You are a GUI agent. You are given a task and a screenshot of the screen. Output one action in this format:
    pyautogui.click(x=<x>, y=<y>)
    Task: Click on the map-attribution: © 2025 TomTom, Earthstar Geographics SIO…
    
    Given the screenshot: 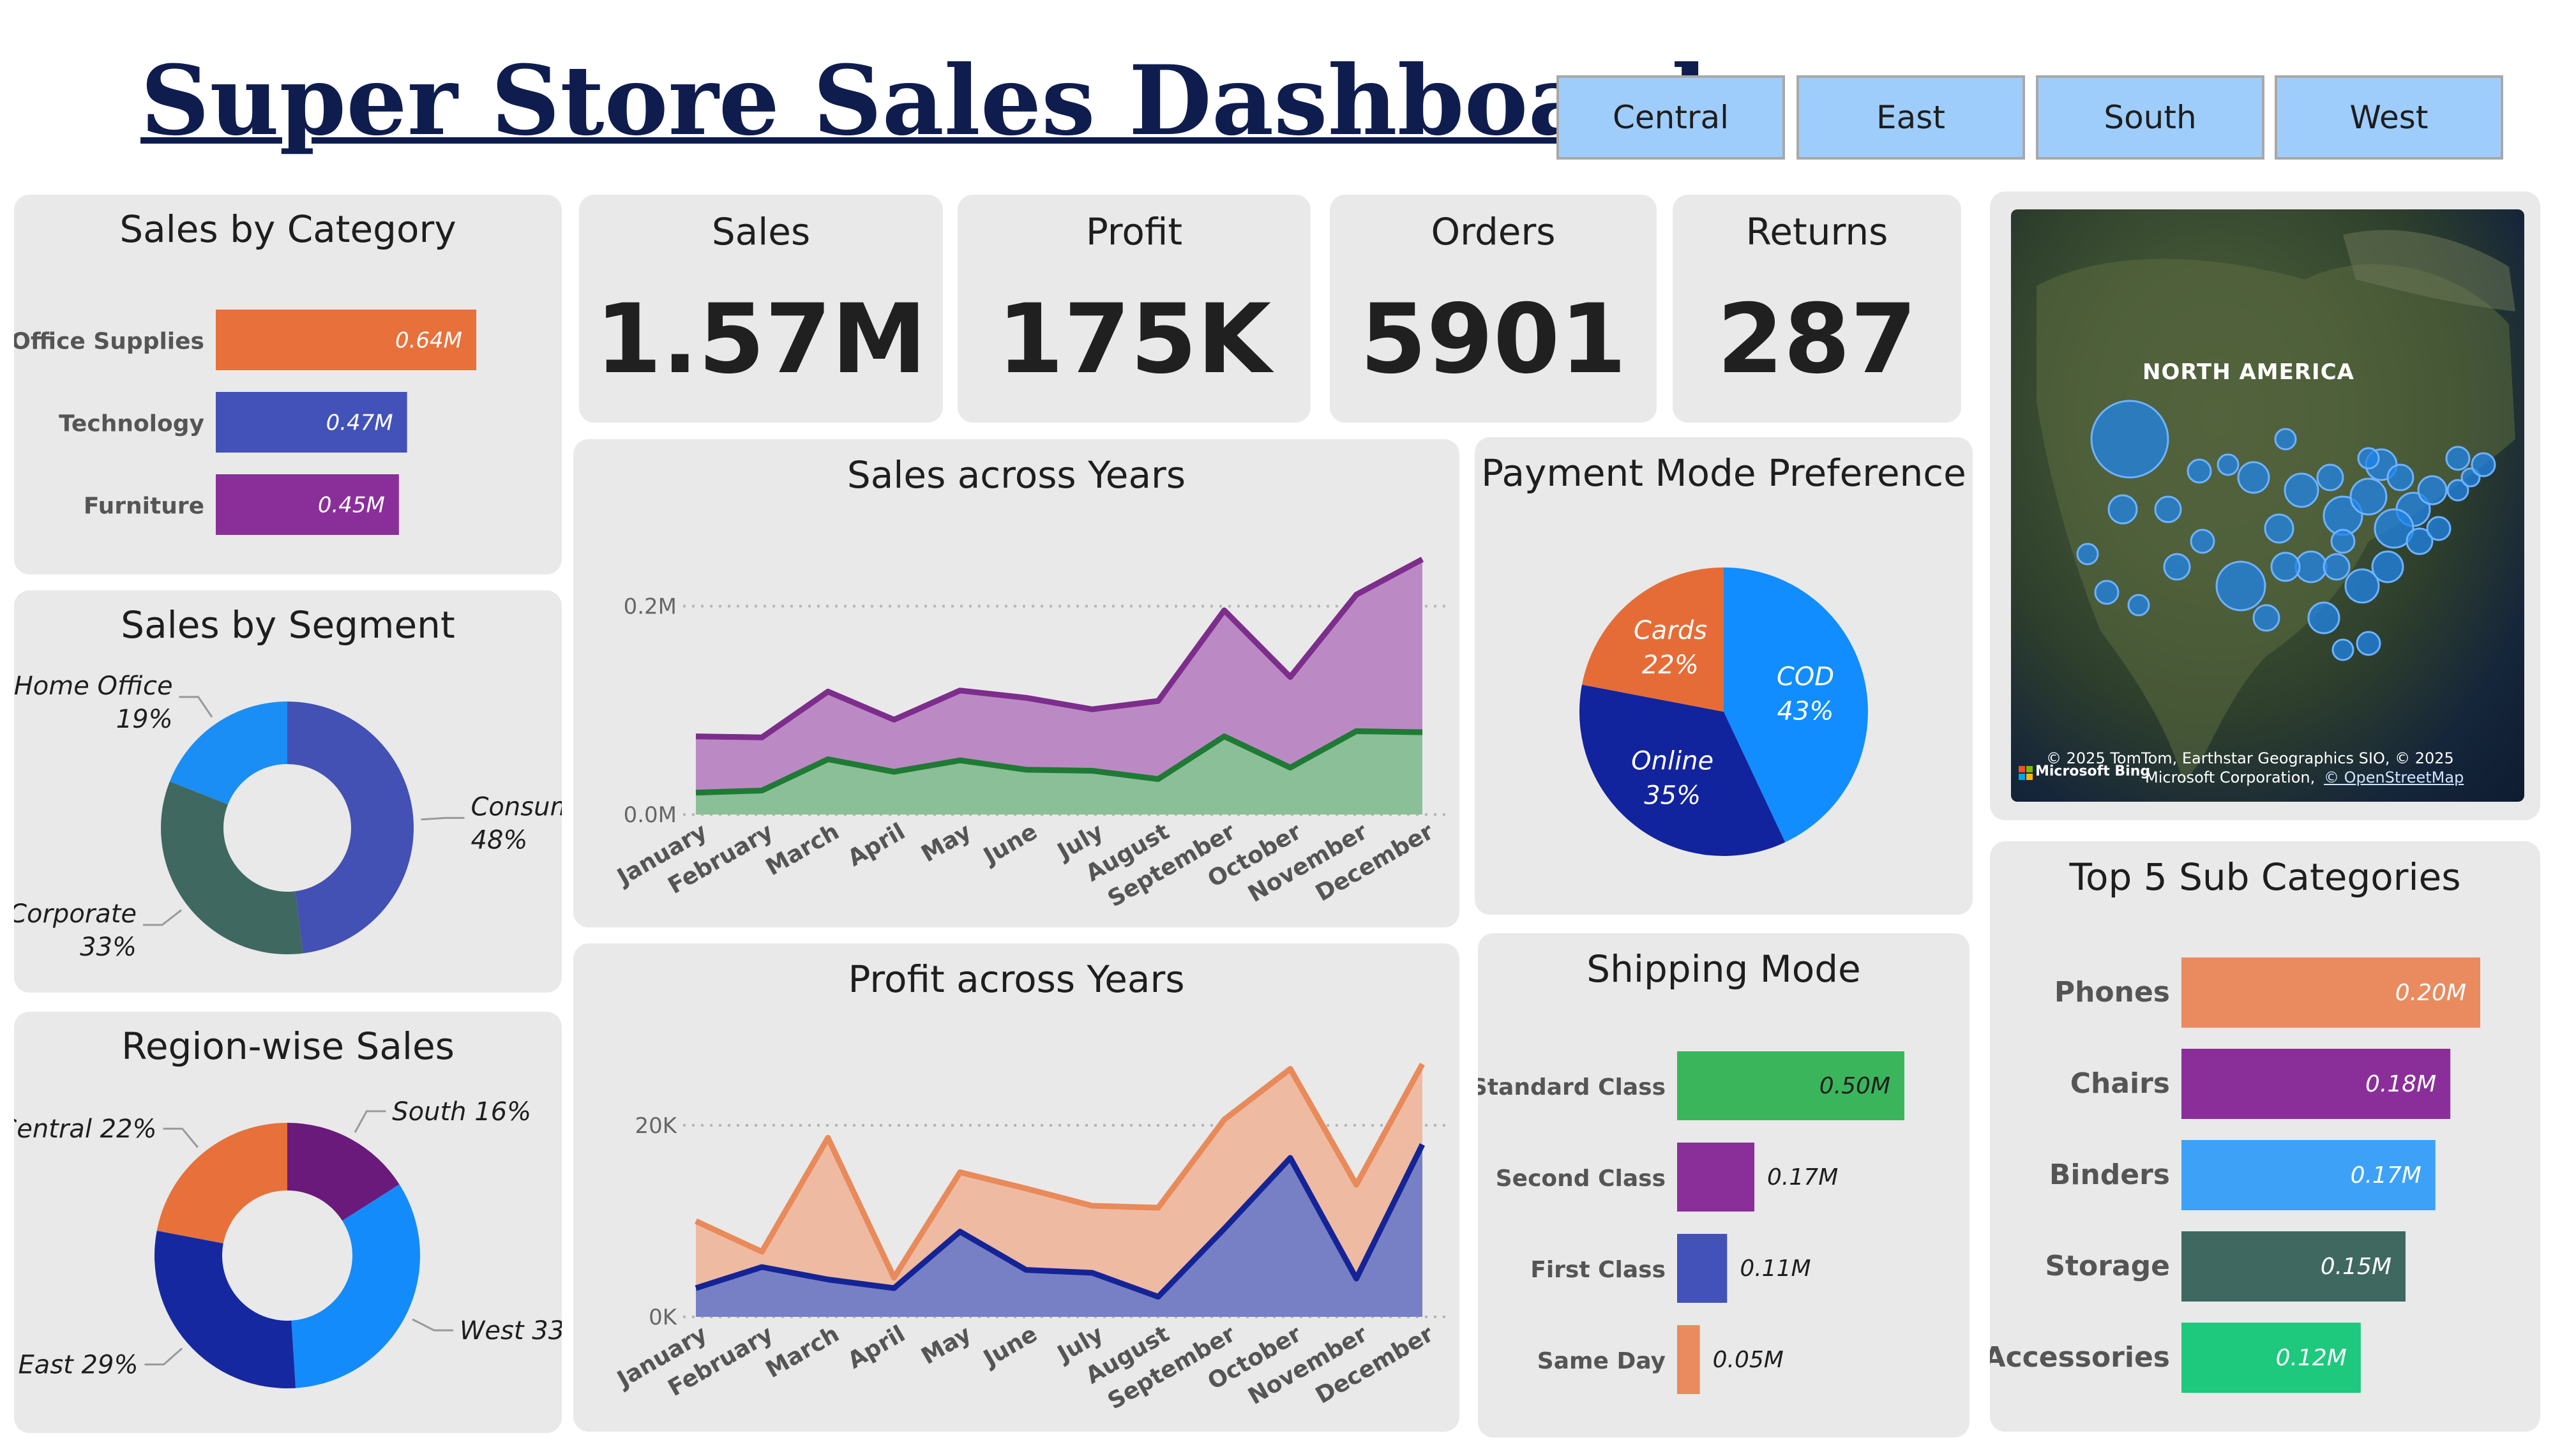 What is the action you would take?
    pyautogui.click(x=2250, y=758)
    